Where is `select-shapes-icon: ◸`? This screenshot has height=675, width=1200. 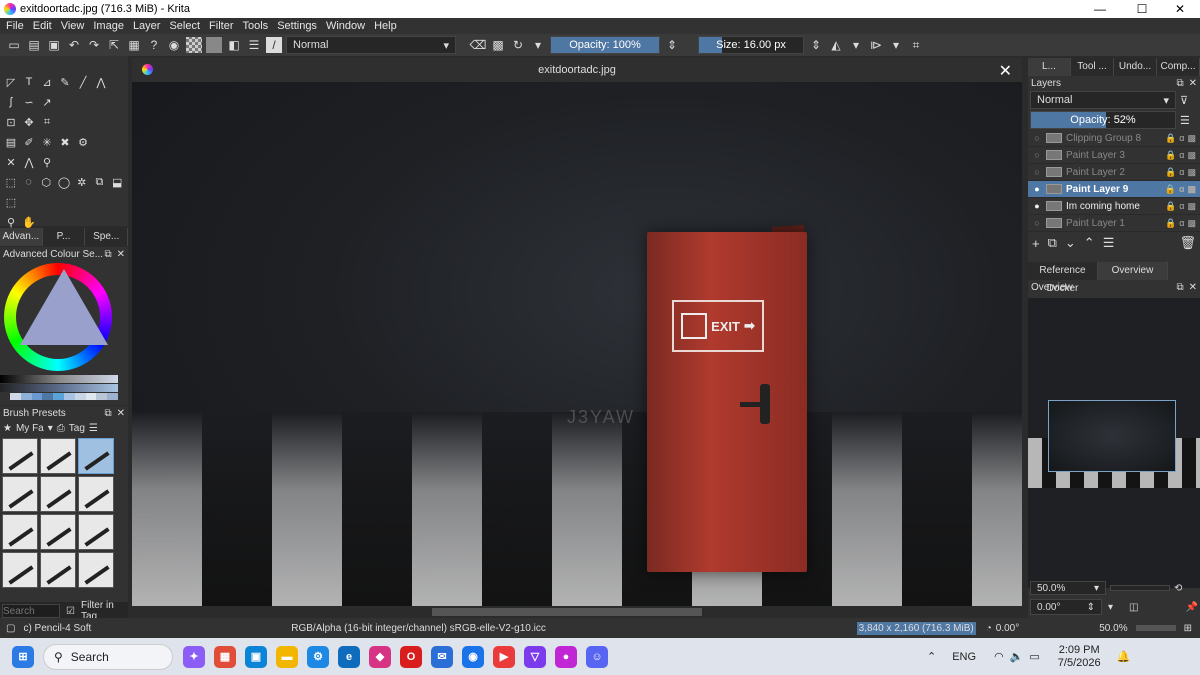
select-shapes-icon: ◸ is located at coordinates (11, 82).